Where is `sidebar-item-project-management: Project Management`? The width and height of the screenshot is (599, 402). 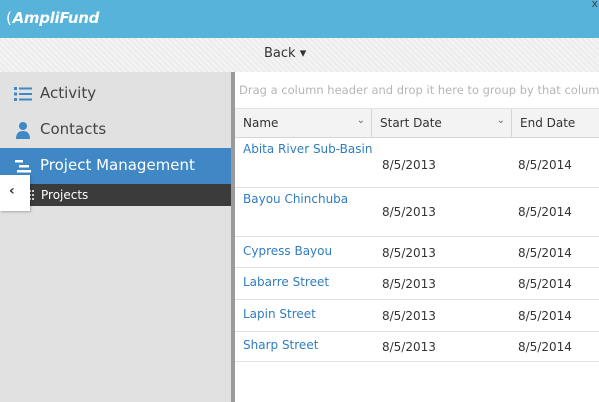 sidebar-item-project-management: Project Management is located at coordinates (119, 166).